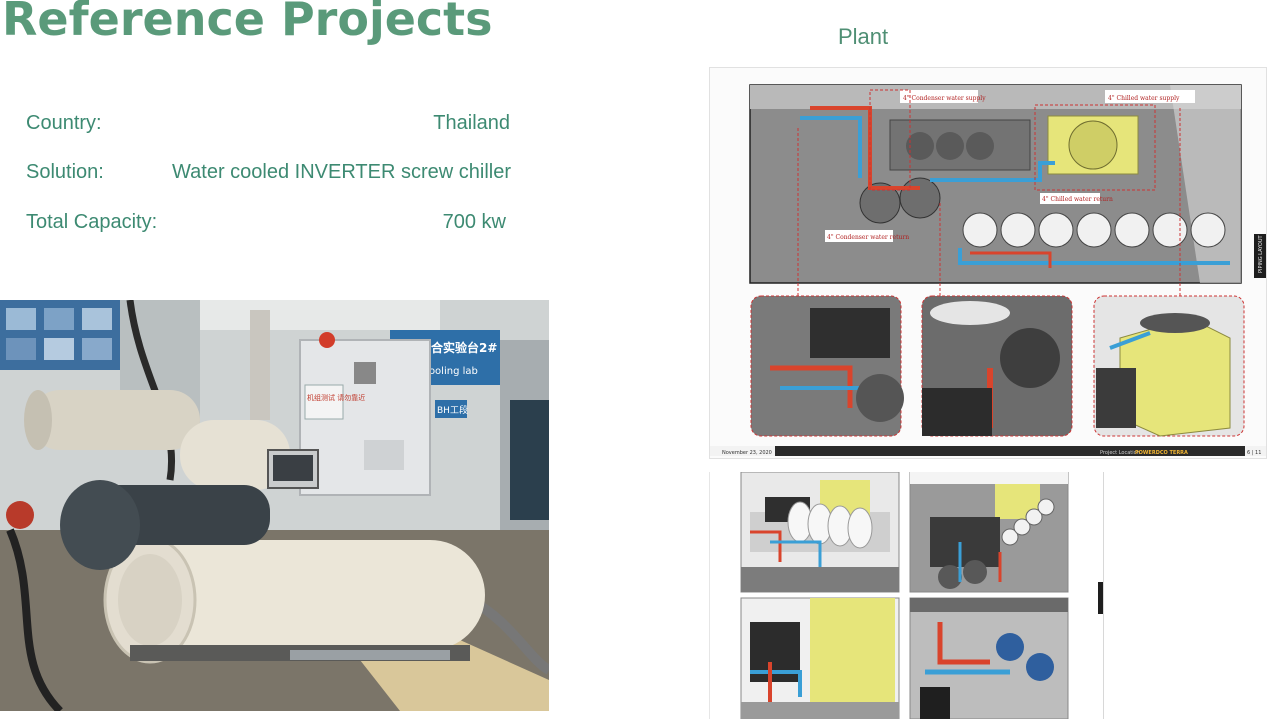  What do you see at coordinates (336, 397) in the screenshot?
I see `panel-note-text: 机组测试 请勿靠近` at bounding box center [336, 397].